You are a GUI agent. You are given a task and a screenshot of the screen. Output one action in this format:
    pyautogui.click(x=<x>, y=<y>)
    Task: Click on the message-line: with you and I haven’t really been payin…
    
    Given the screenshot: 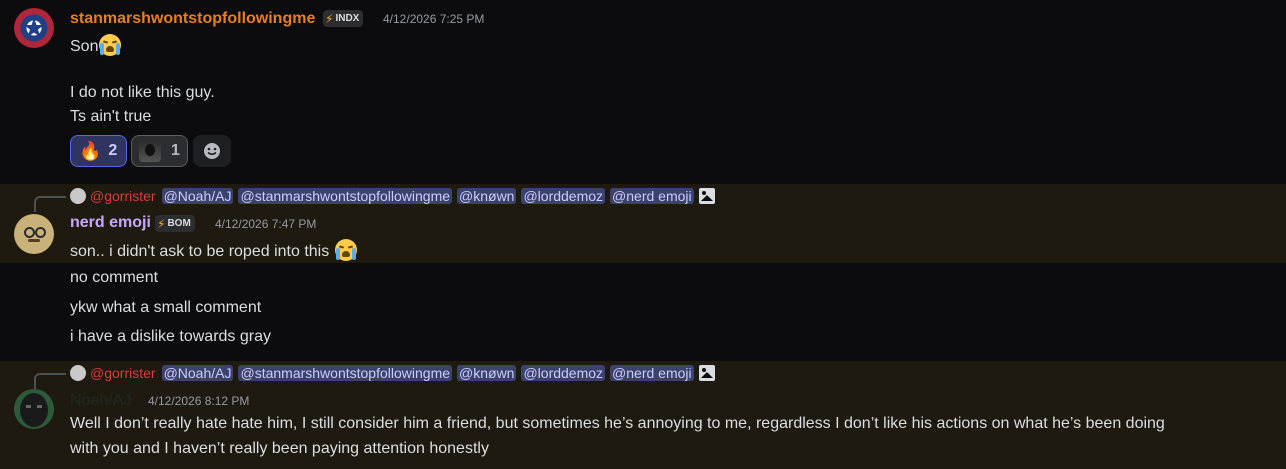 What is the action you would take?
    pyautogui.click(x=279, y=448)
    